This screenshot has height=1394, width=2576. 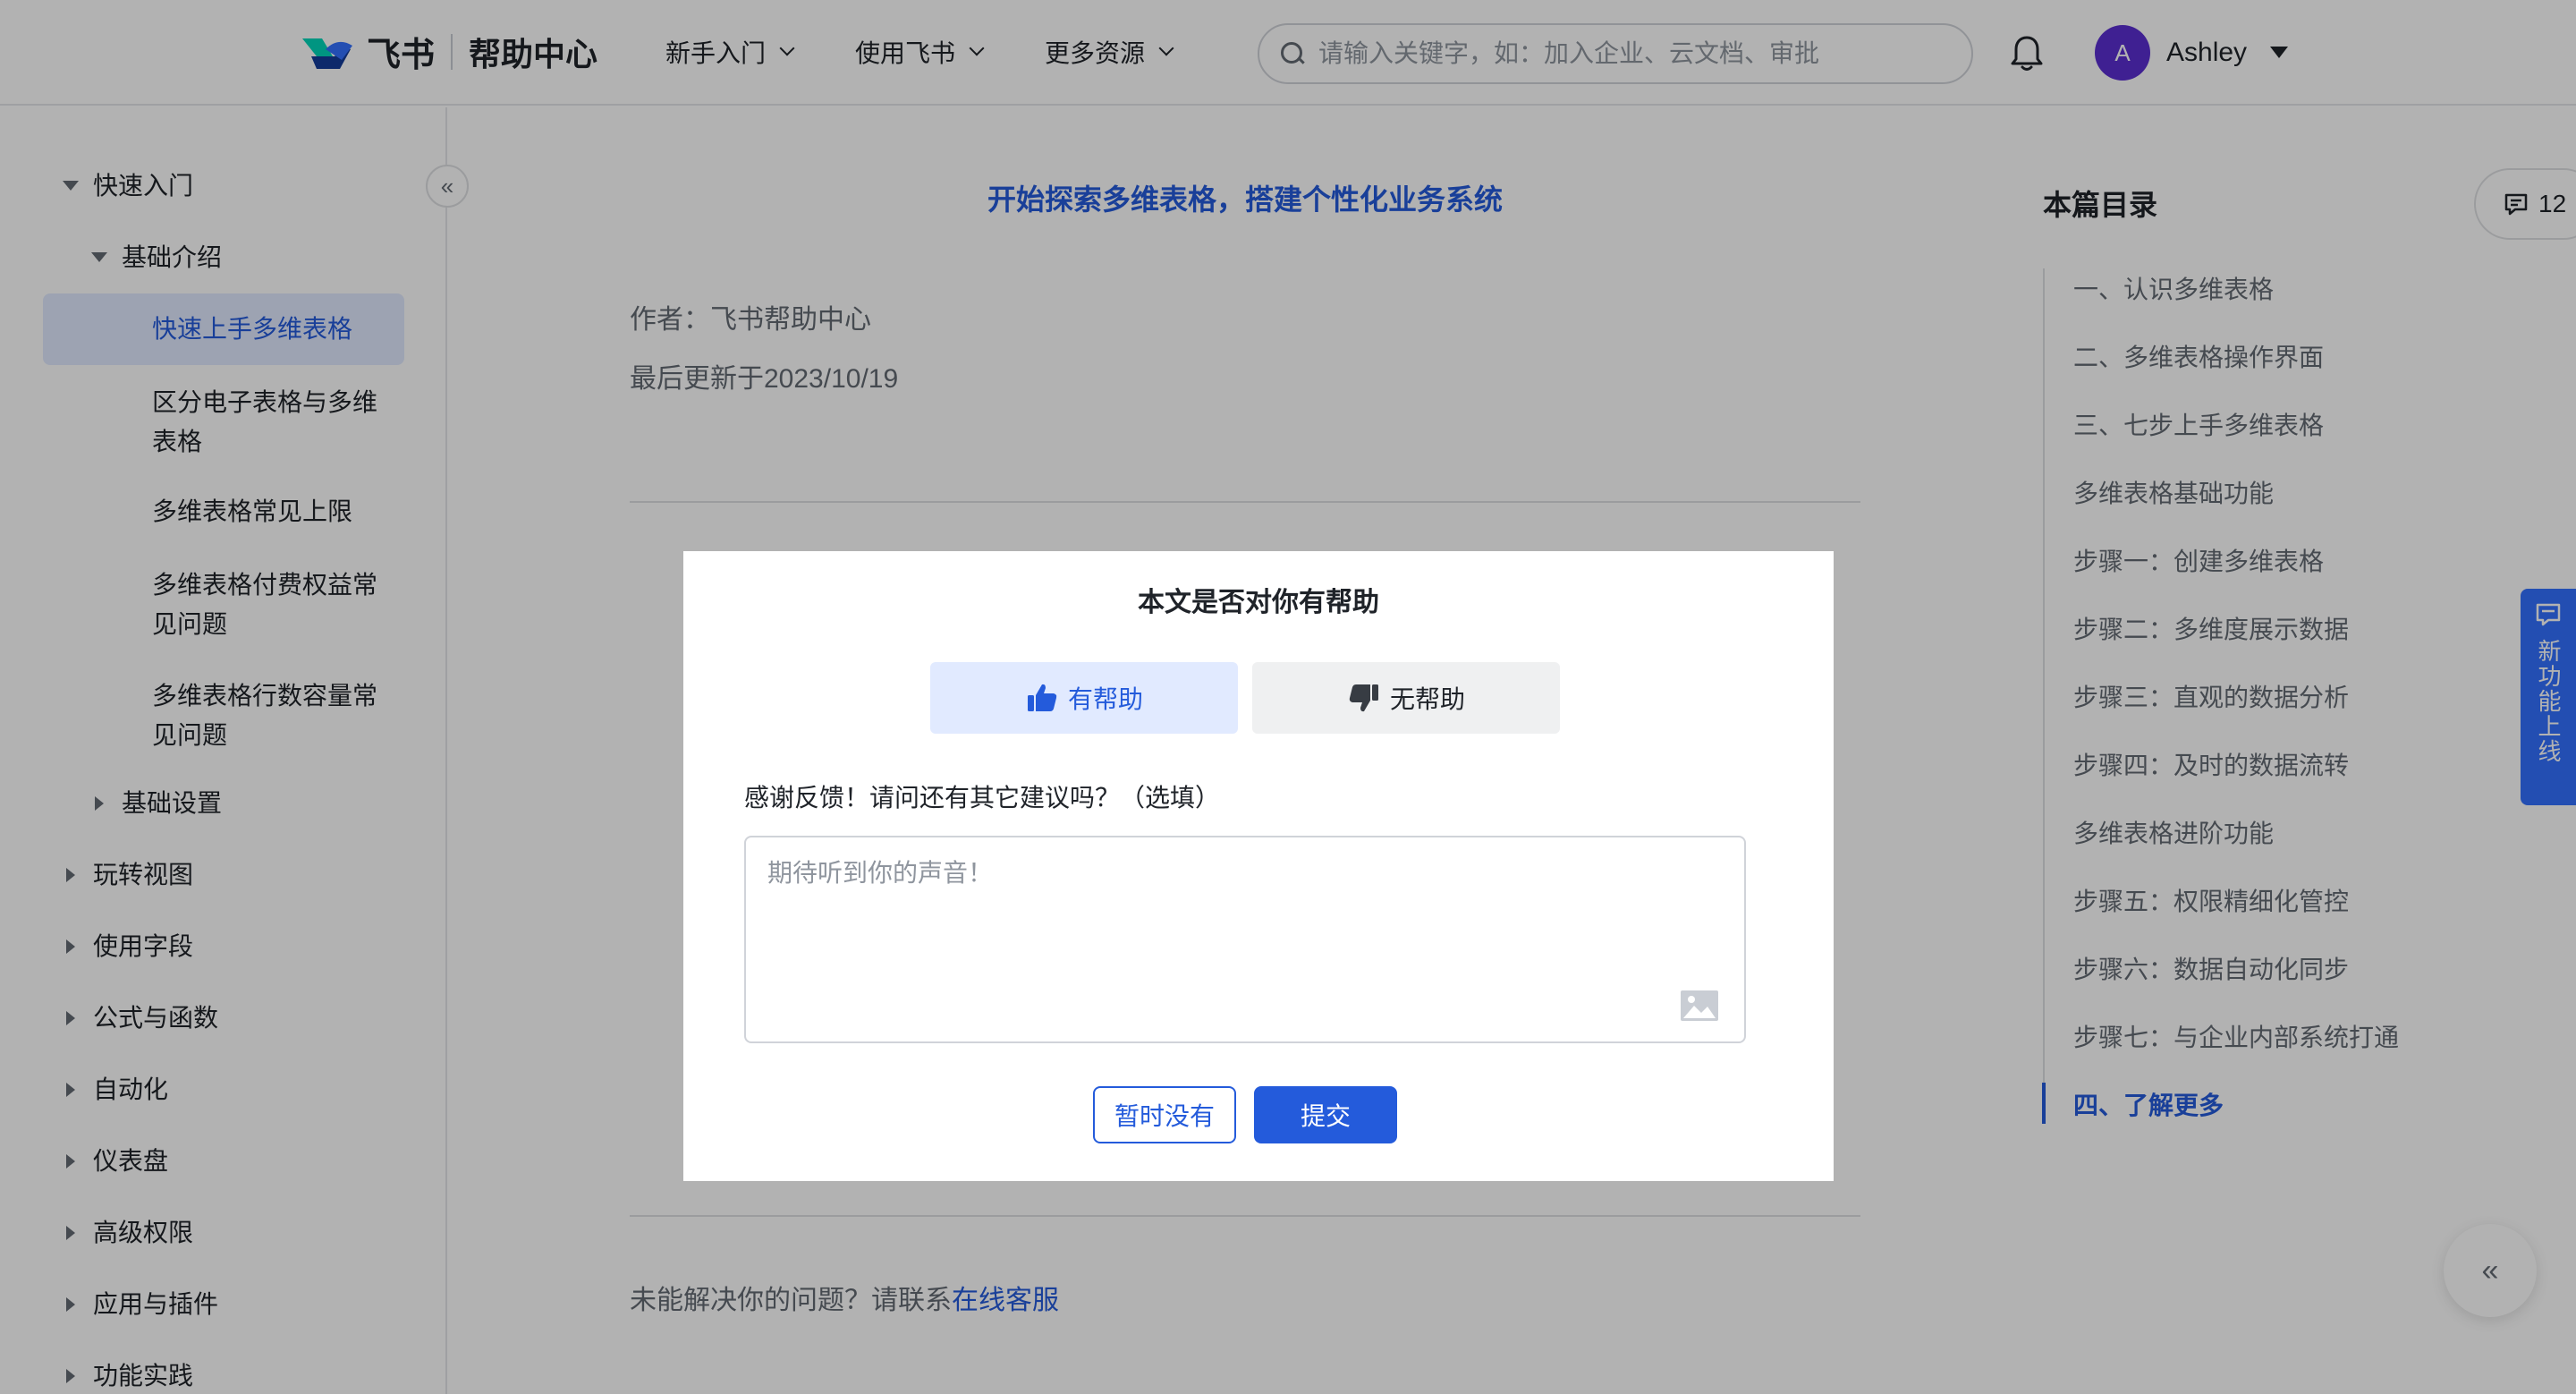 I want to click on feedback-box, so click(x=1245, y=939).